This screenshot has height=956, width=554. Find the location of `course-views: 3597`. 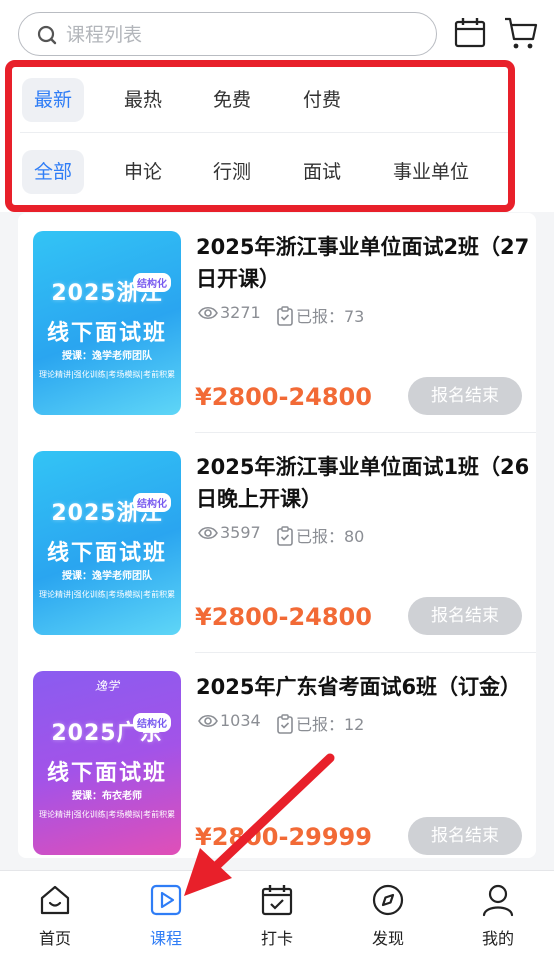

course-views: 3597 is located at coordinates (229, 532).